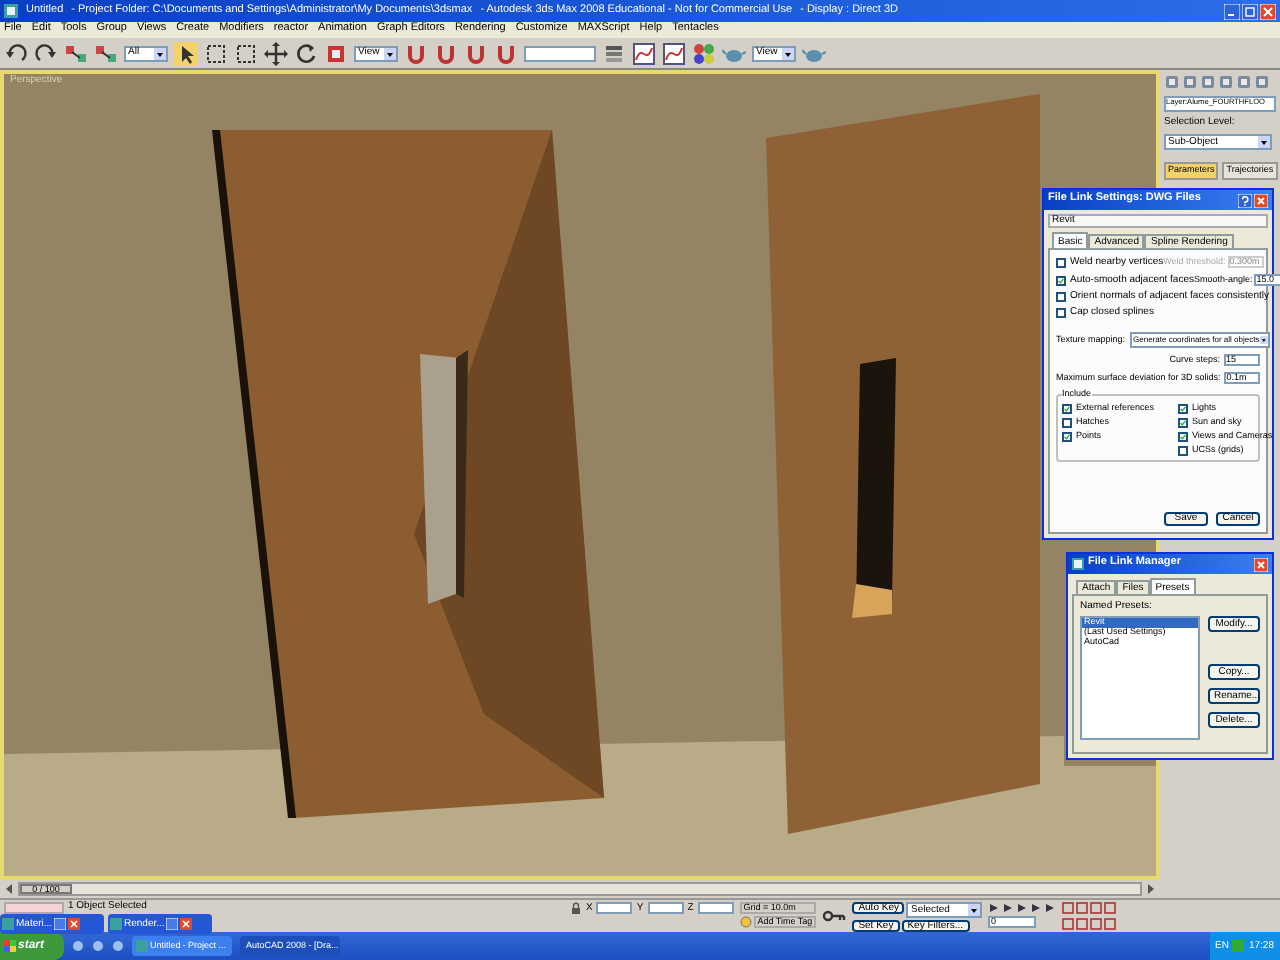 The width and height of the screenshot is (1280, 960). I want to click on next-arrow-icon, so click(1151, 889).